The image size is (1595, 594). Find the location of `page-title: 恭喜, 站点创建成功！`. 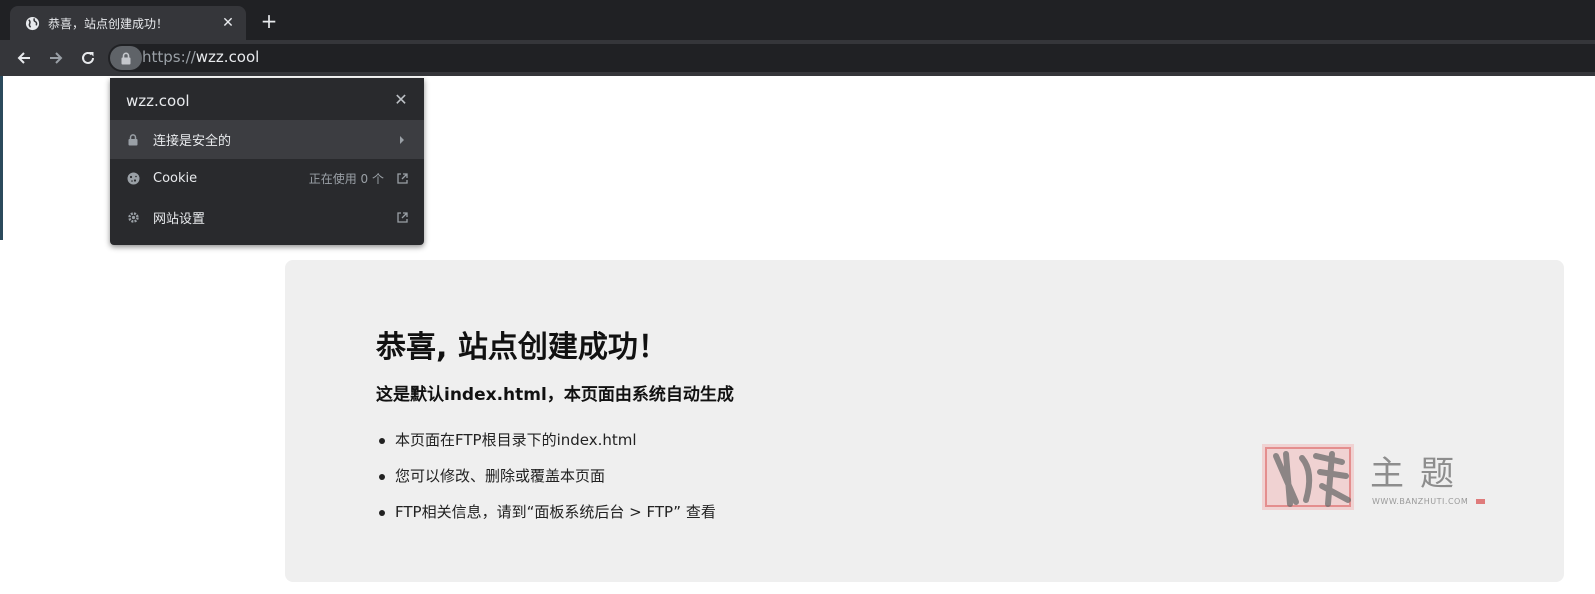

page-title: 恭喜, 站点创建成功！ is located at coordinates (522, 347).